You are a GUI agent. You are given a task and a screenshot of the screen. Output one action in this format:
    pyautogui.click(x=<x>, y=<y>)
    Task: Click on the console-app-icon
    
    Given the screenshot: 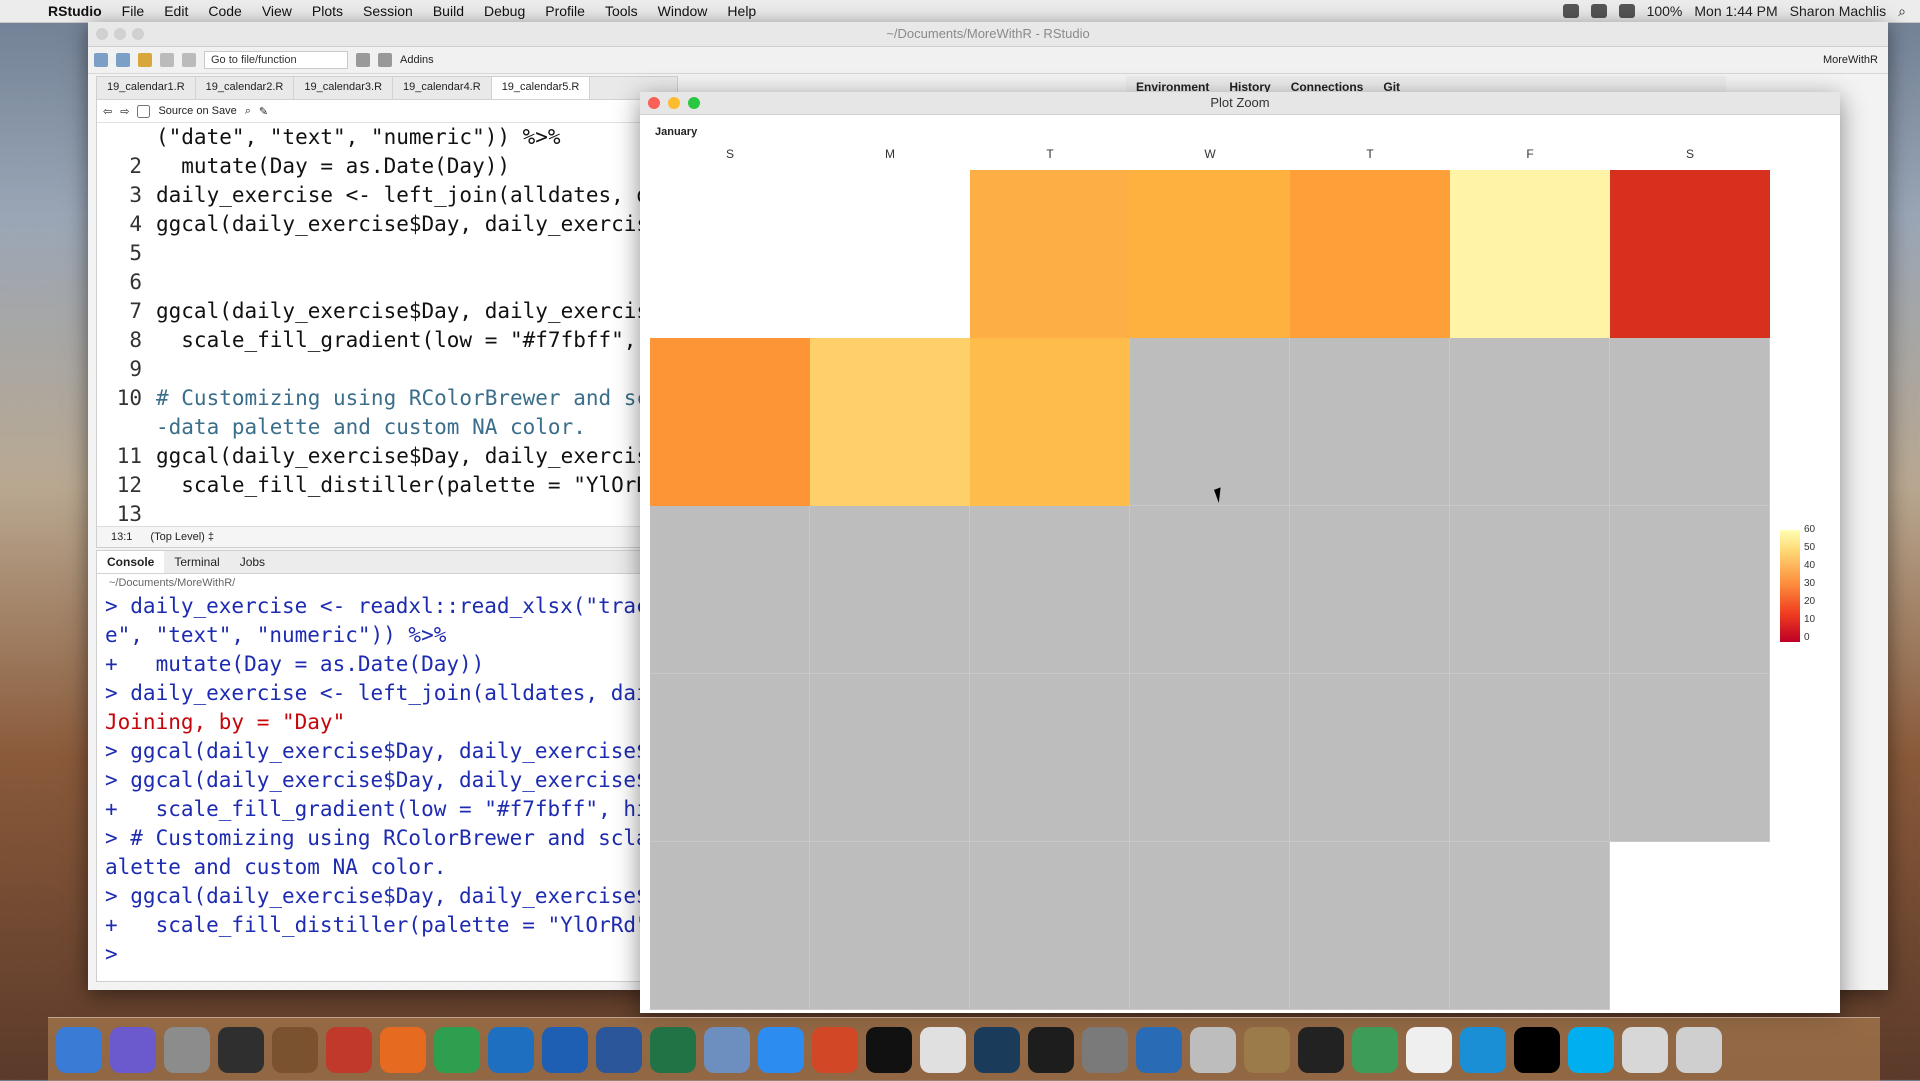 What is the action you would take?
    pyautogui.click(x=1321, y=1049)
    